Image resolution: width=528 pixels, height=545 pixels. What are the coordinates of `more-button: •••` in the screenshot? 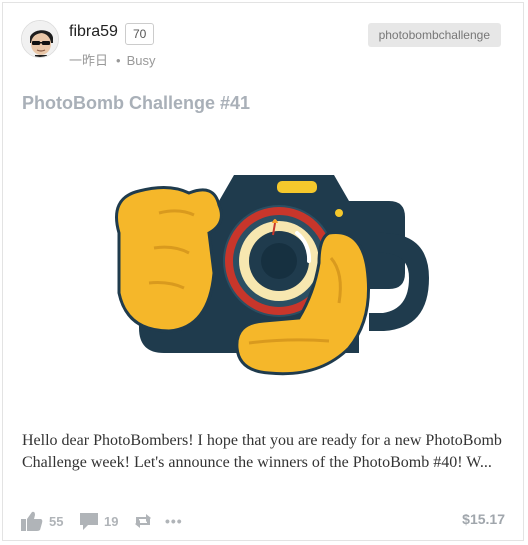 It's located at (174, 521).